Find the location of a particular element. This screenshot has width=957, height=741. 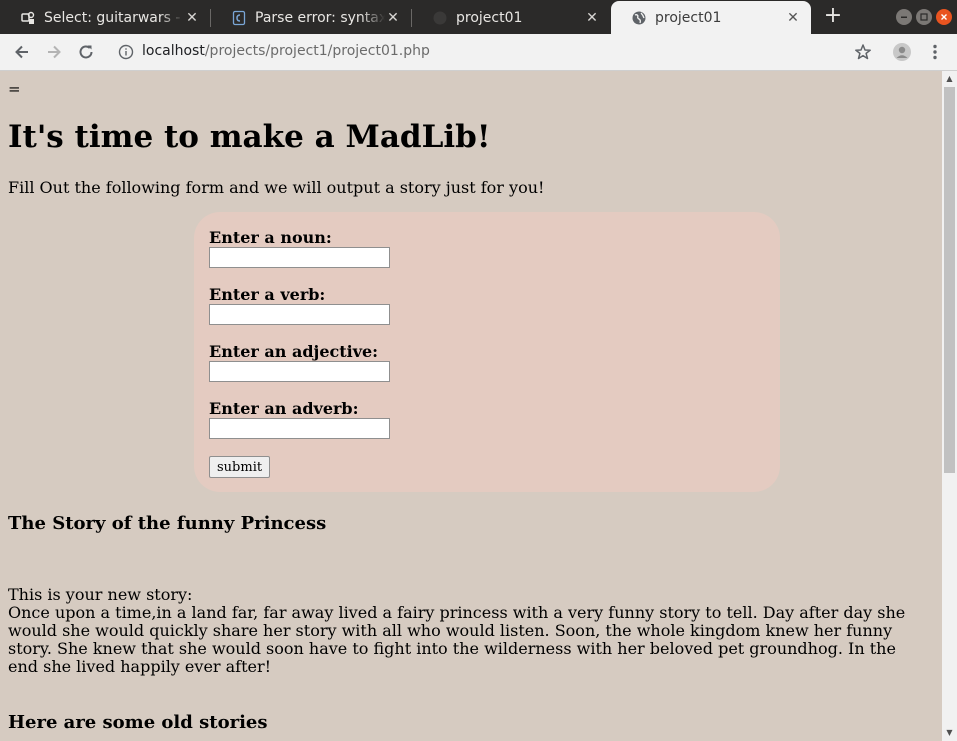

tab-project01-inactive: project01 ✕ is located at coordinates (511, 17).